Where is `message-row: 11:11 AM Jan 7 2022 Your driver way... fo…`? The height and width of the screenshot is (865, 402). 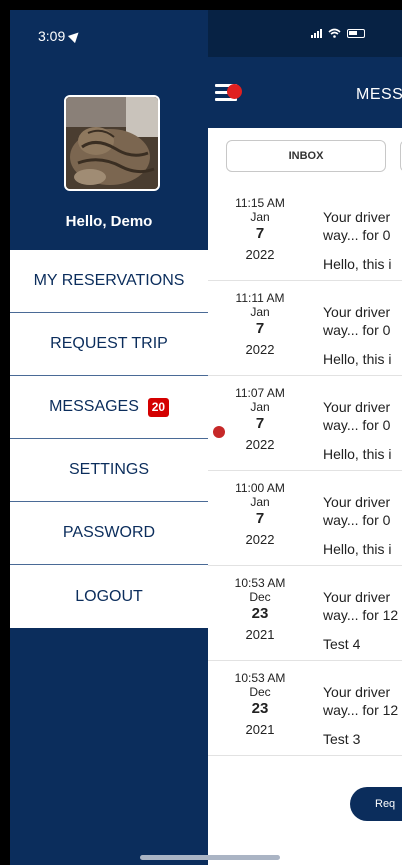
message-row: 11:11 AM Jan 7 2022 Your driver way... fo… is located at coordinates (305, 328).